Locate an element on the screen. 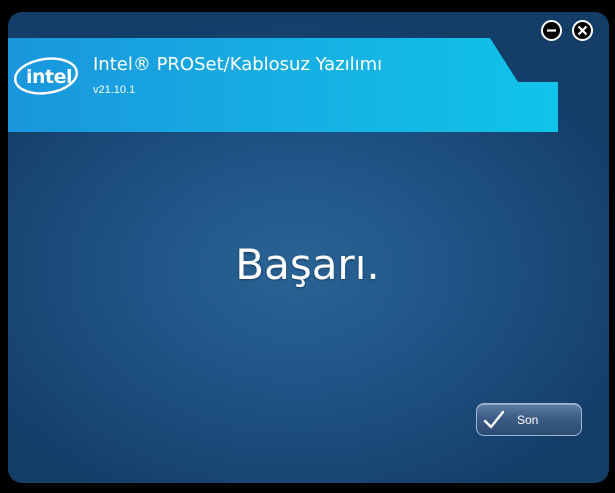 This screenshot has width=615, height=493. app-title: Intel® PROSet/Kablosuz Yazılımı is located at coordinates (238, 64).